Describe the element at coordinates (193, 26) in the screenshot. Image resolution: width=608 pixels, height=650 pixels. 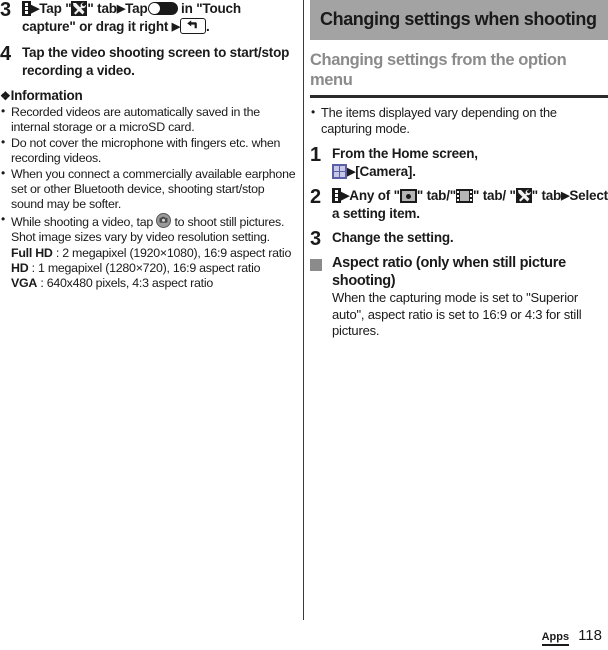
I see `back-key-icon` at that location.